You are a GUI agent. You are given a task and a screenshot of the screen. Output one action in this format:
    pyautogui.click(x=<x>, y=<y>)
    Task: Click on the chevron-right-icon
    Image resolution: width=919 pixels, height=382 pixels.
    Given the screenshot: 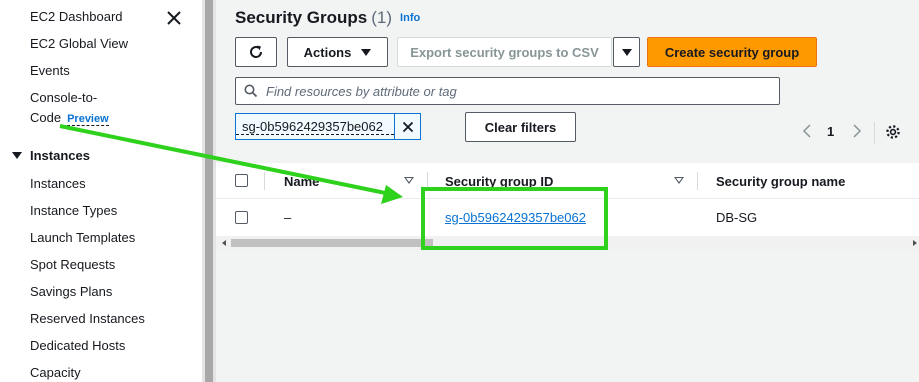 What is the action you would take?
    pyautogui.click(x=857, y=131)
    